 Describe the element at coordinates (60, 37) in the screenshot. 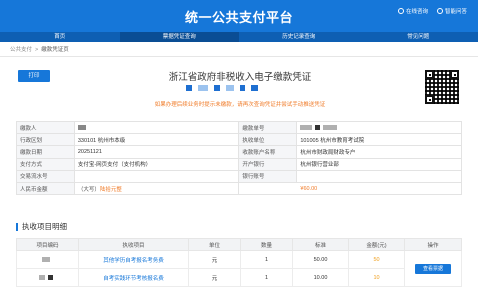

I see `nav-home: 首页` at that location.